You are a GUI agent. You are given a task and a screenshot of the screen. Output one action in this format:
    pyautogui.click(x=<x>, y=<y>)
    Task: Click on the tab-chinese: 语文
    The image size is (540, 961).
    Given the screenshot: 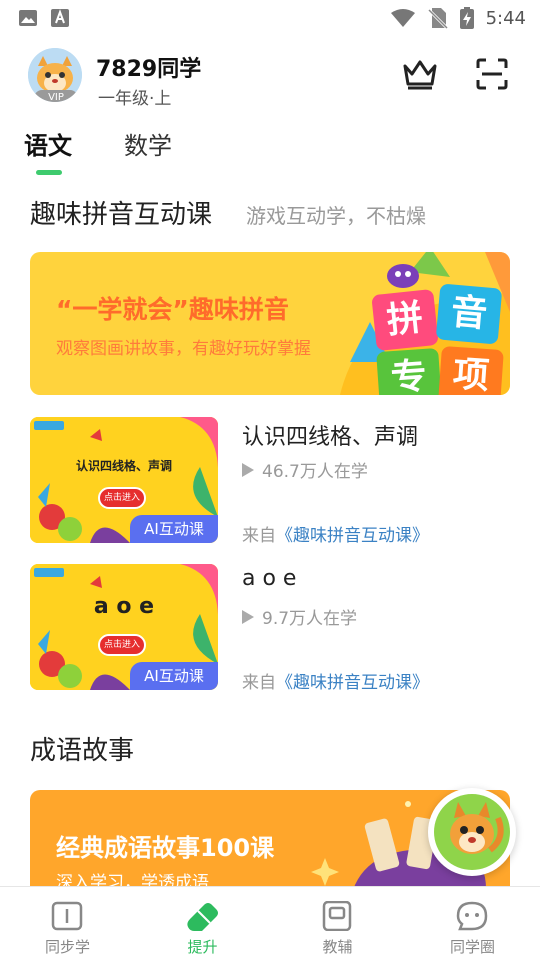 What is the action you would take?
    pyautogui.click(x=48, y=143)
    